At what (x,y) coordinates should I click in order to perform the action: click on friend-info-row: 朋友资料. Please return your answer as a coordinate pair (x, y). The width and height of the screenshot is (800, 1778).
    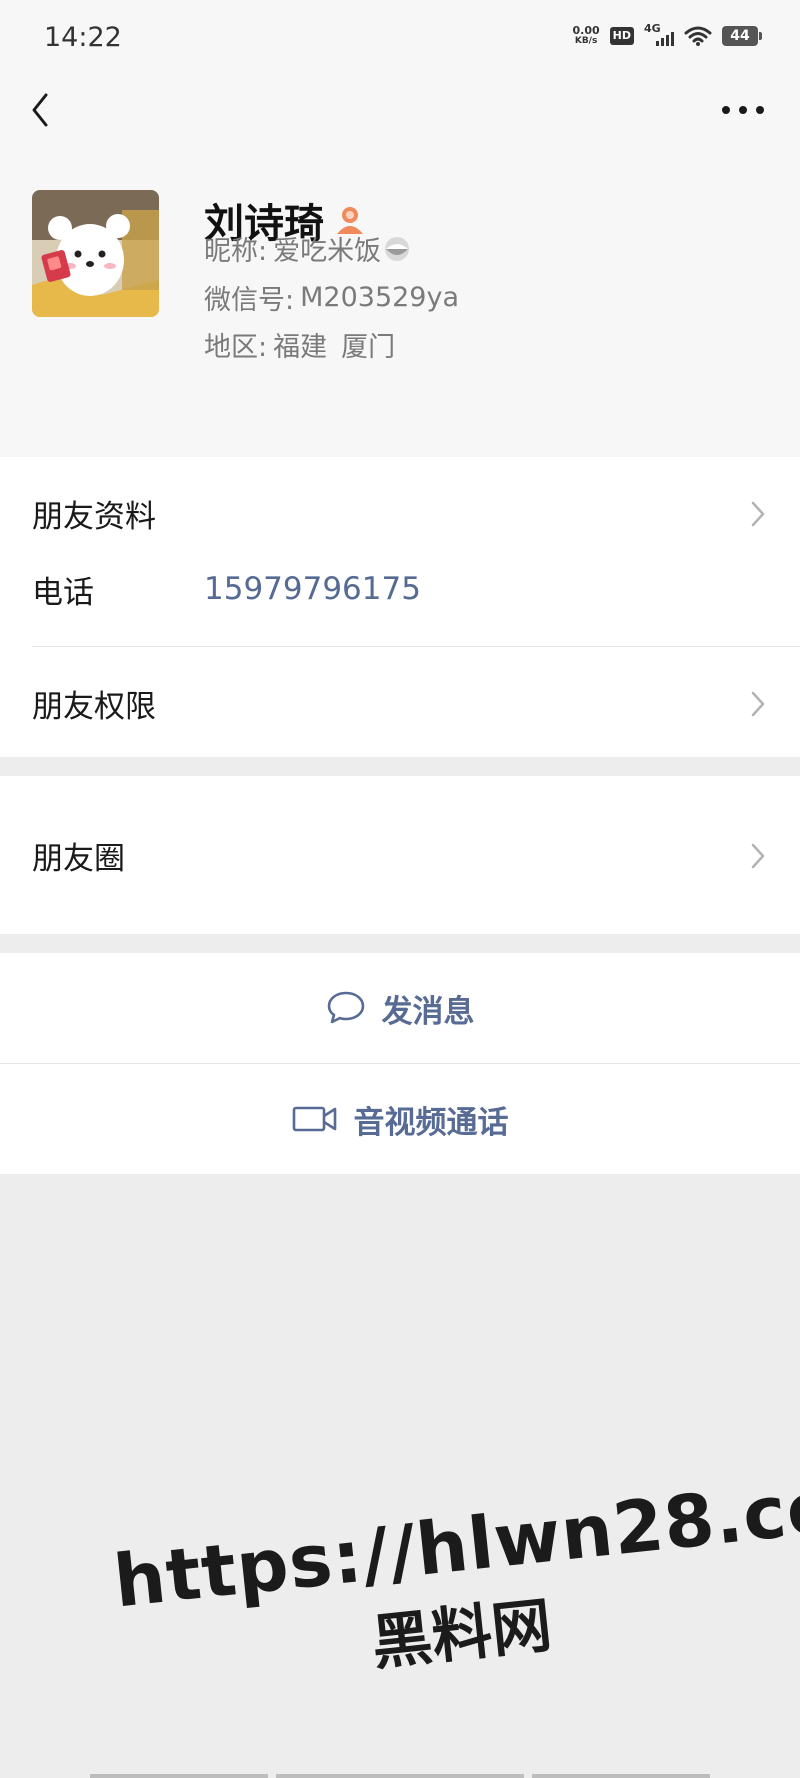
    Looking at the image, I should click on (400, 513).